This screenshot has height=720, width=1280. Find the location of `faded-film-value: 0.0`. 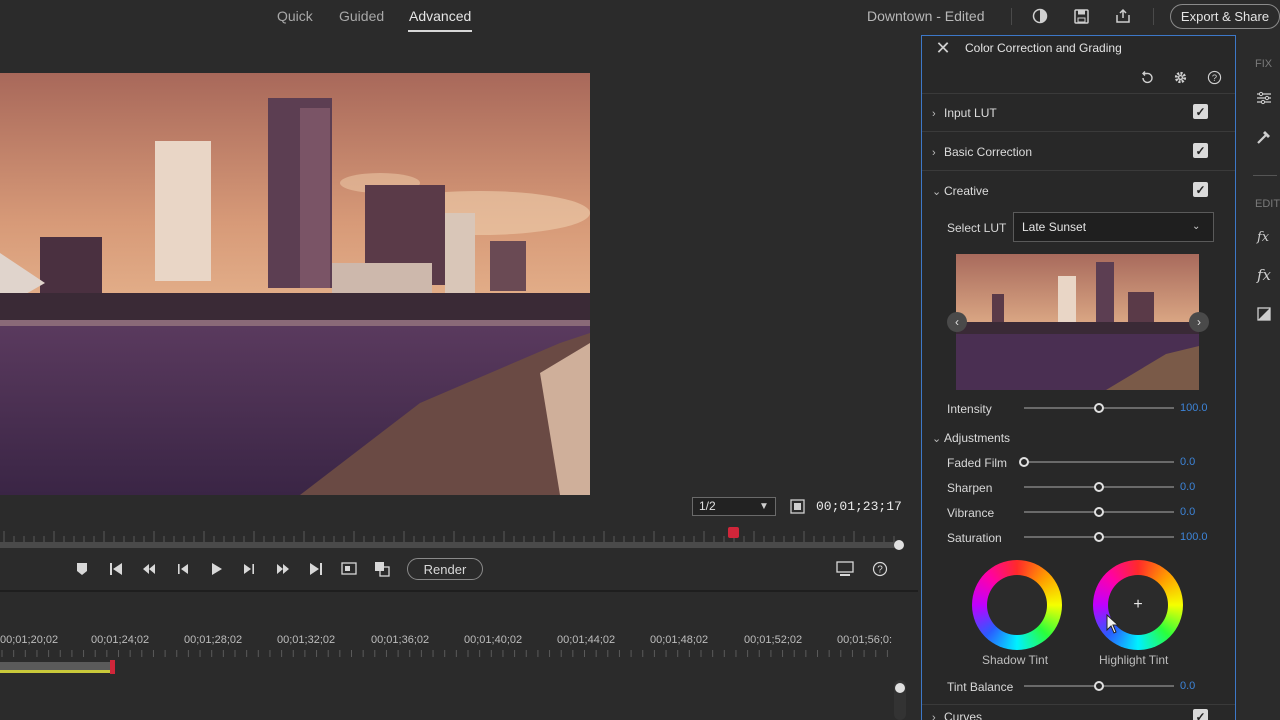

faded-film-value: 0.0 is located at coordinates (1187, 462).